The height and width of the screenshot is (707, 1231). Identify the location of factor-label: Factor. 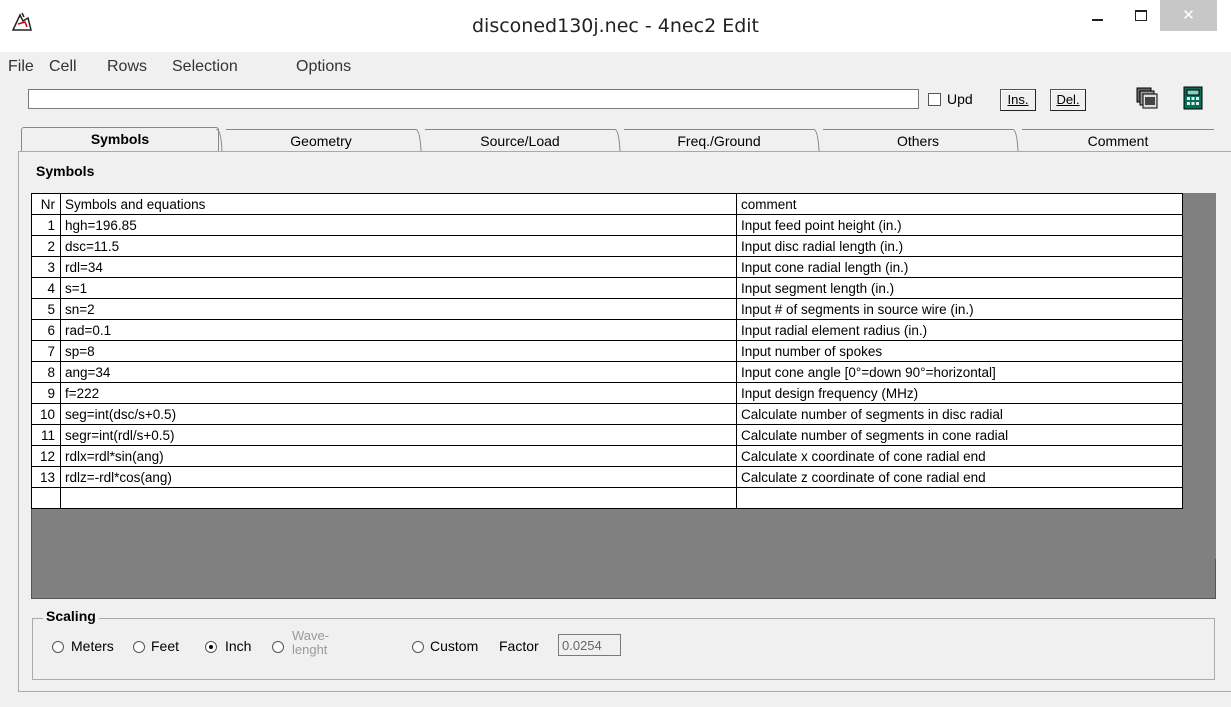
(519, 646).